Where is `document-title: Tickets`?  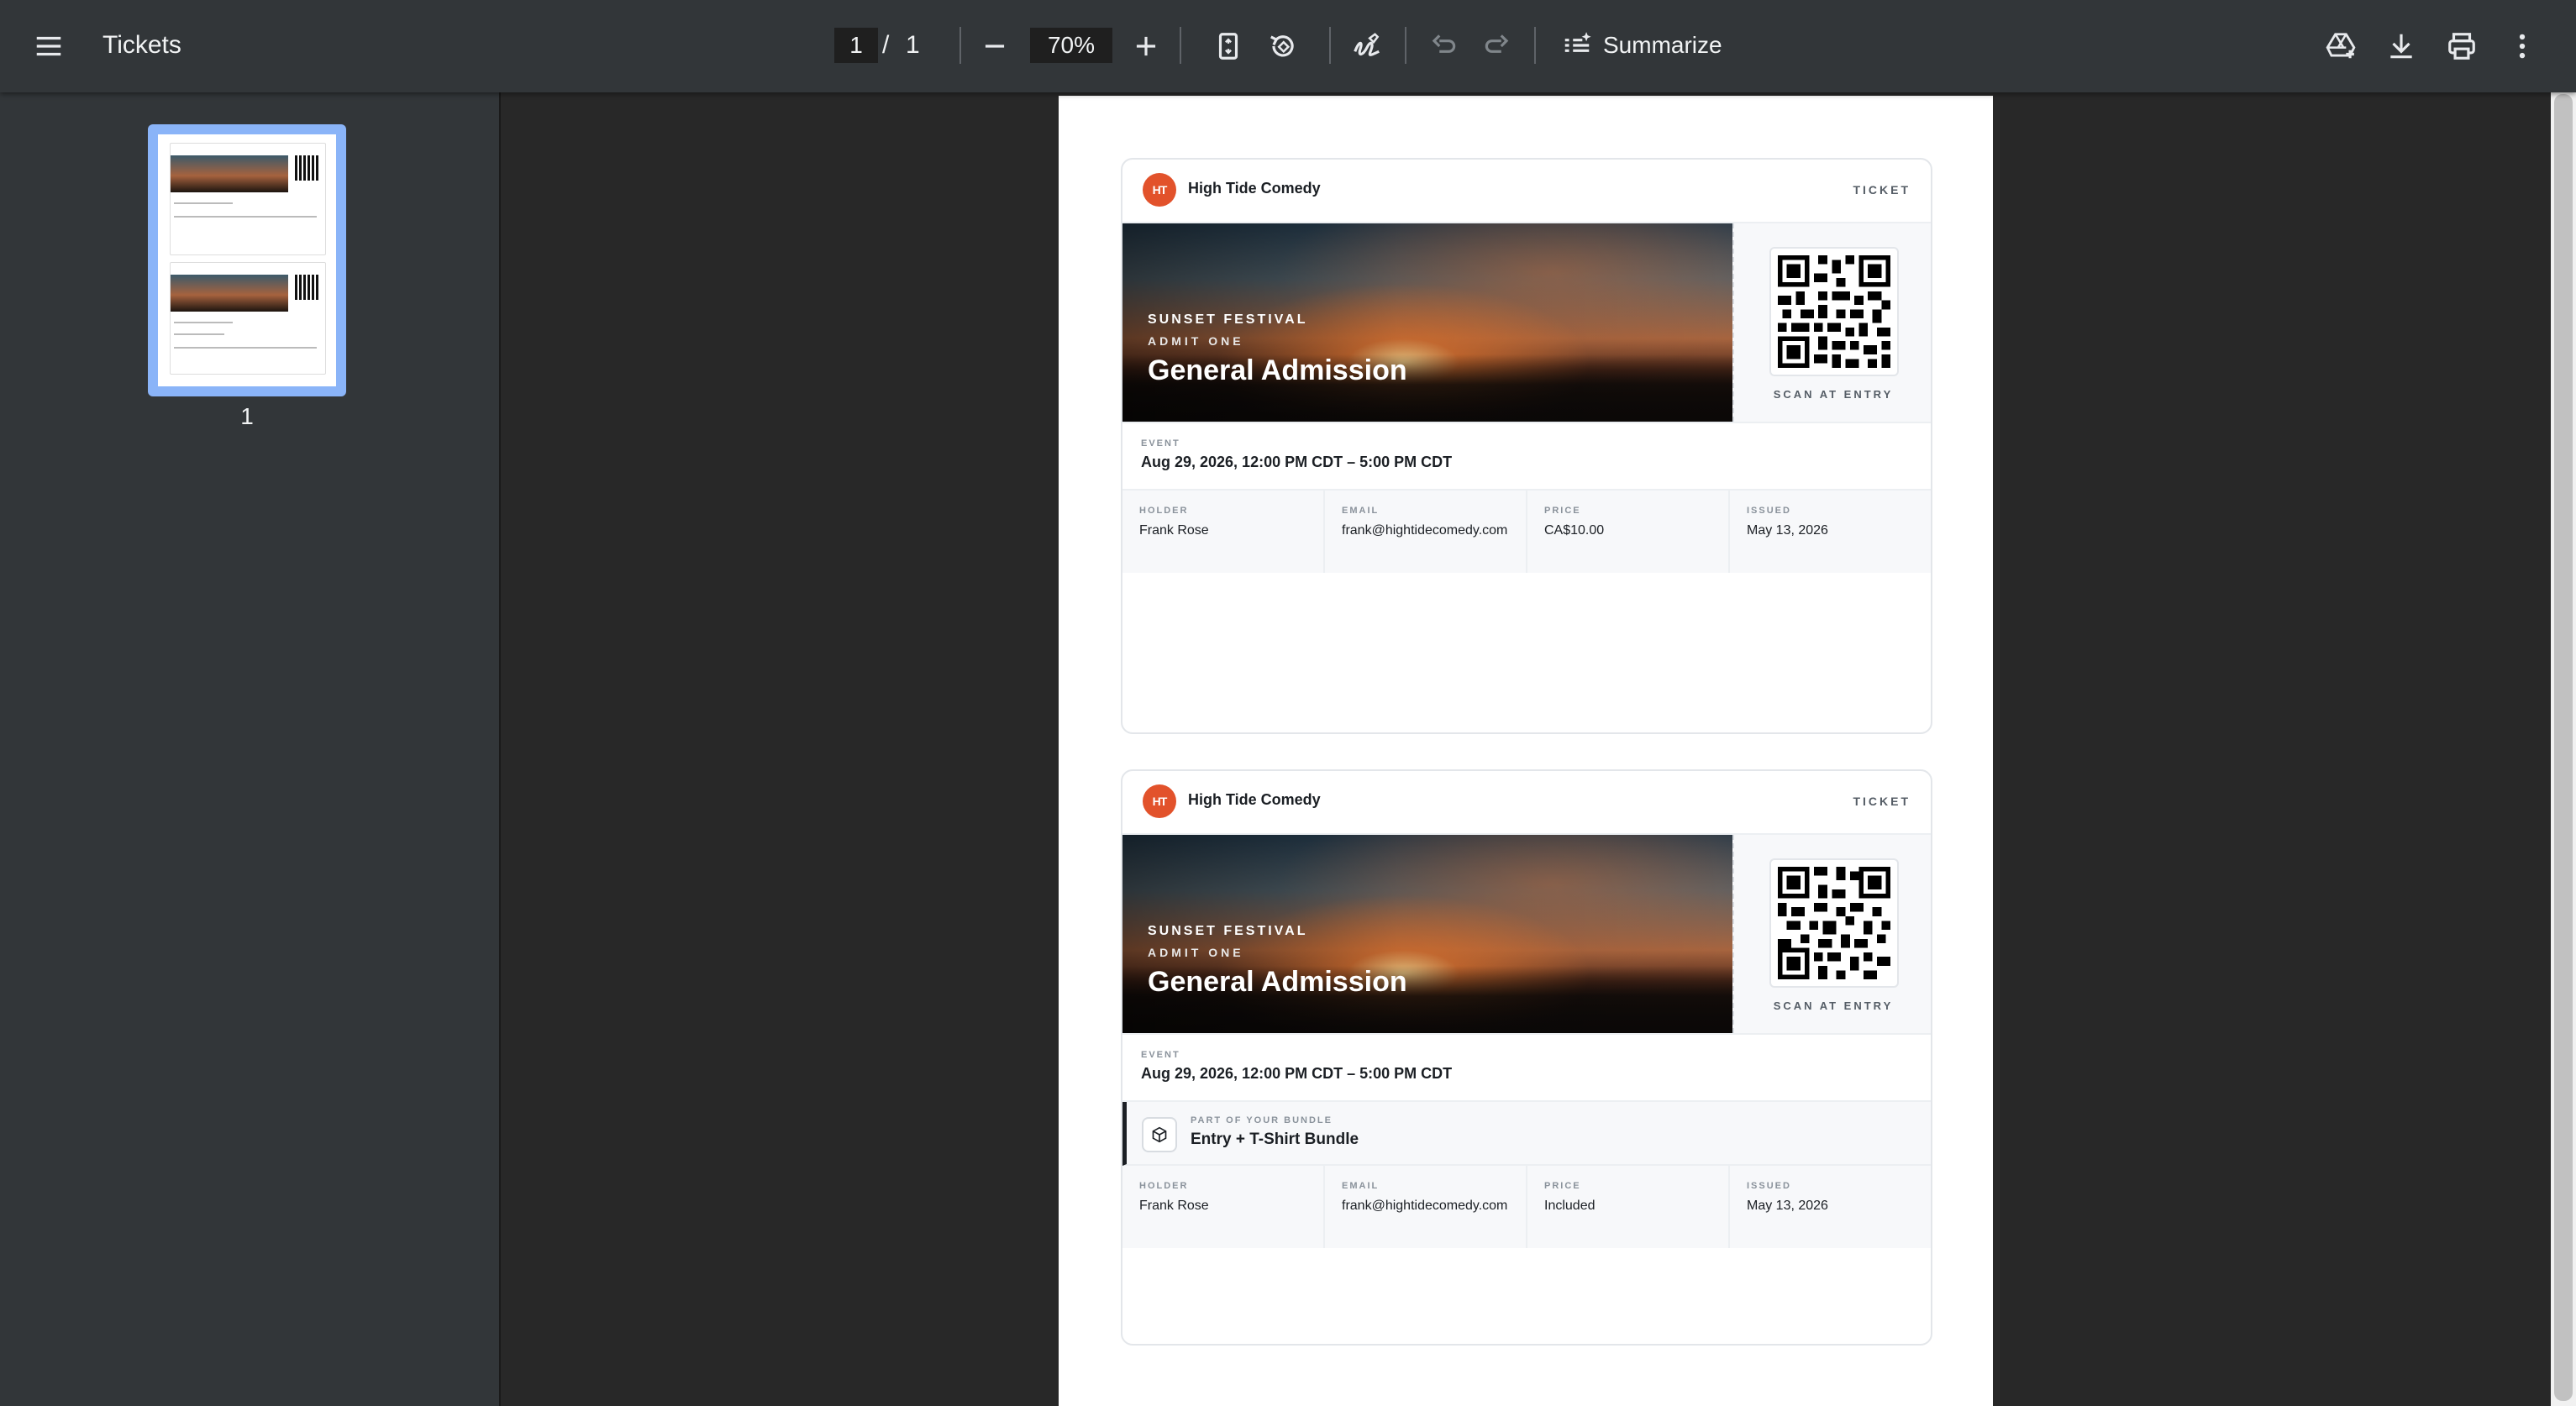 document-title: Tickets is located at coordinates (142, 45).